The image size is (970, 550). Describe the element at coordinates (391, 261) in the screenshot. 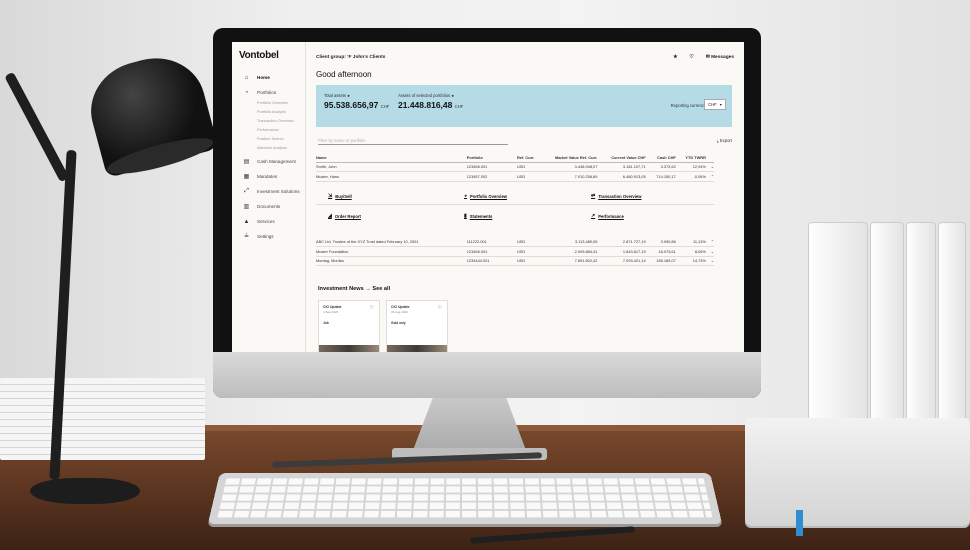

I see `cell-name: Montag, Monika` at that location.